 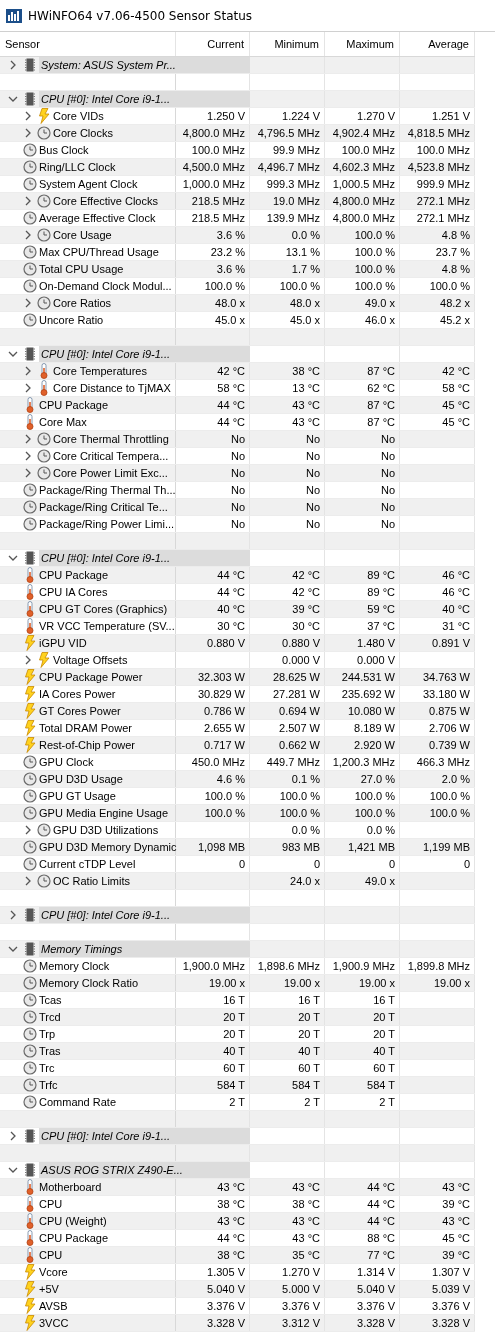 I want to click on table-row: Core Temperatures 42 °C 38 °C 87 °C 42 °C, so click(x=237, y=371).